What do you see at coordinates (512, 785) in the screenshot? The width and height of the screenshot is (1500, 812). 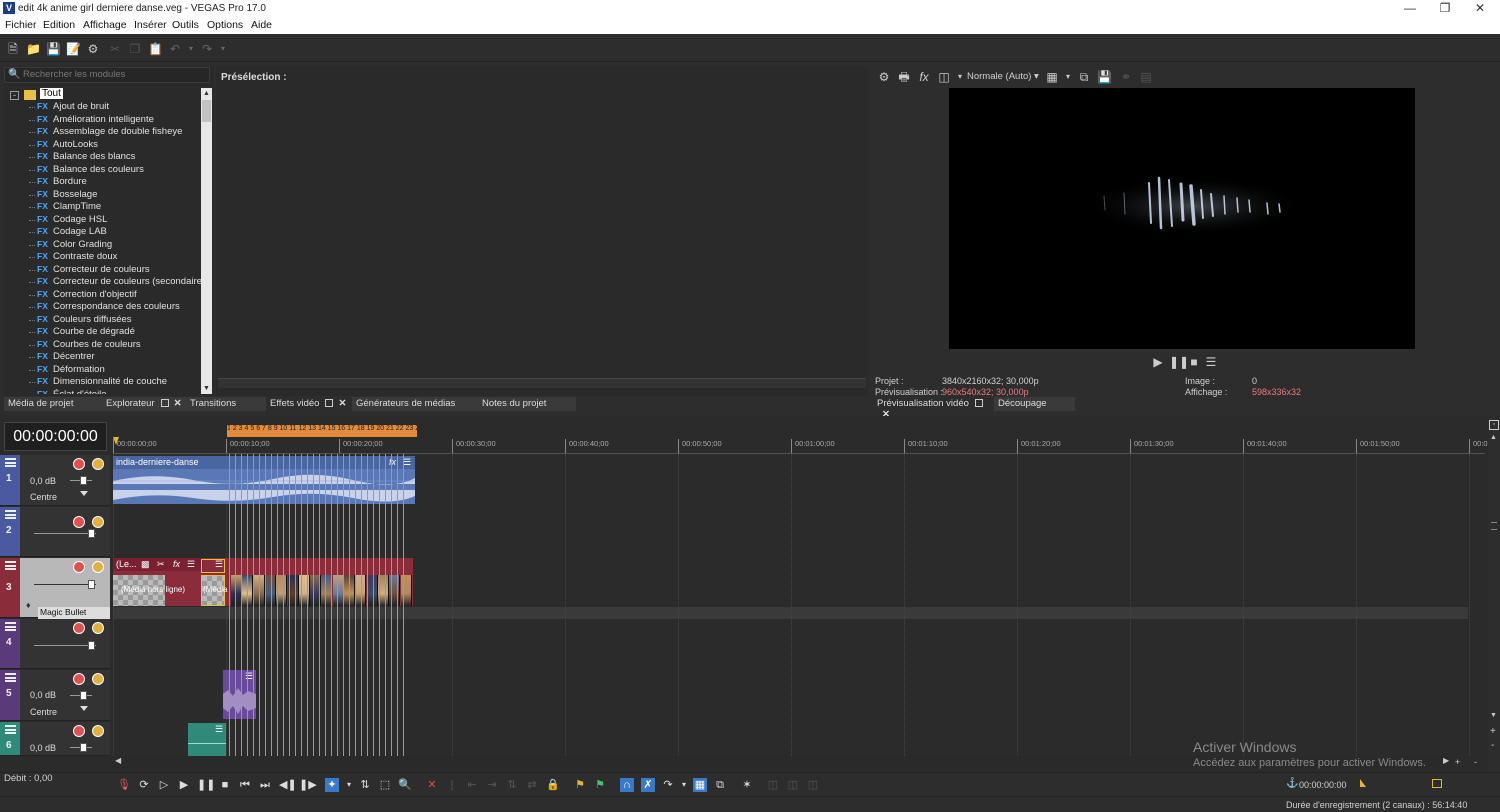 I see `split-icon: ⇅` at bounding box center [512, 785].